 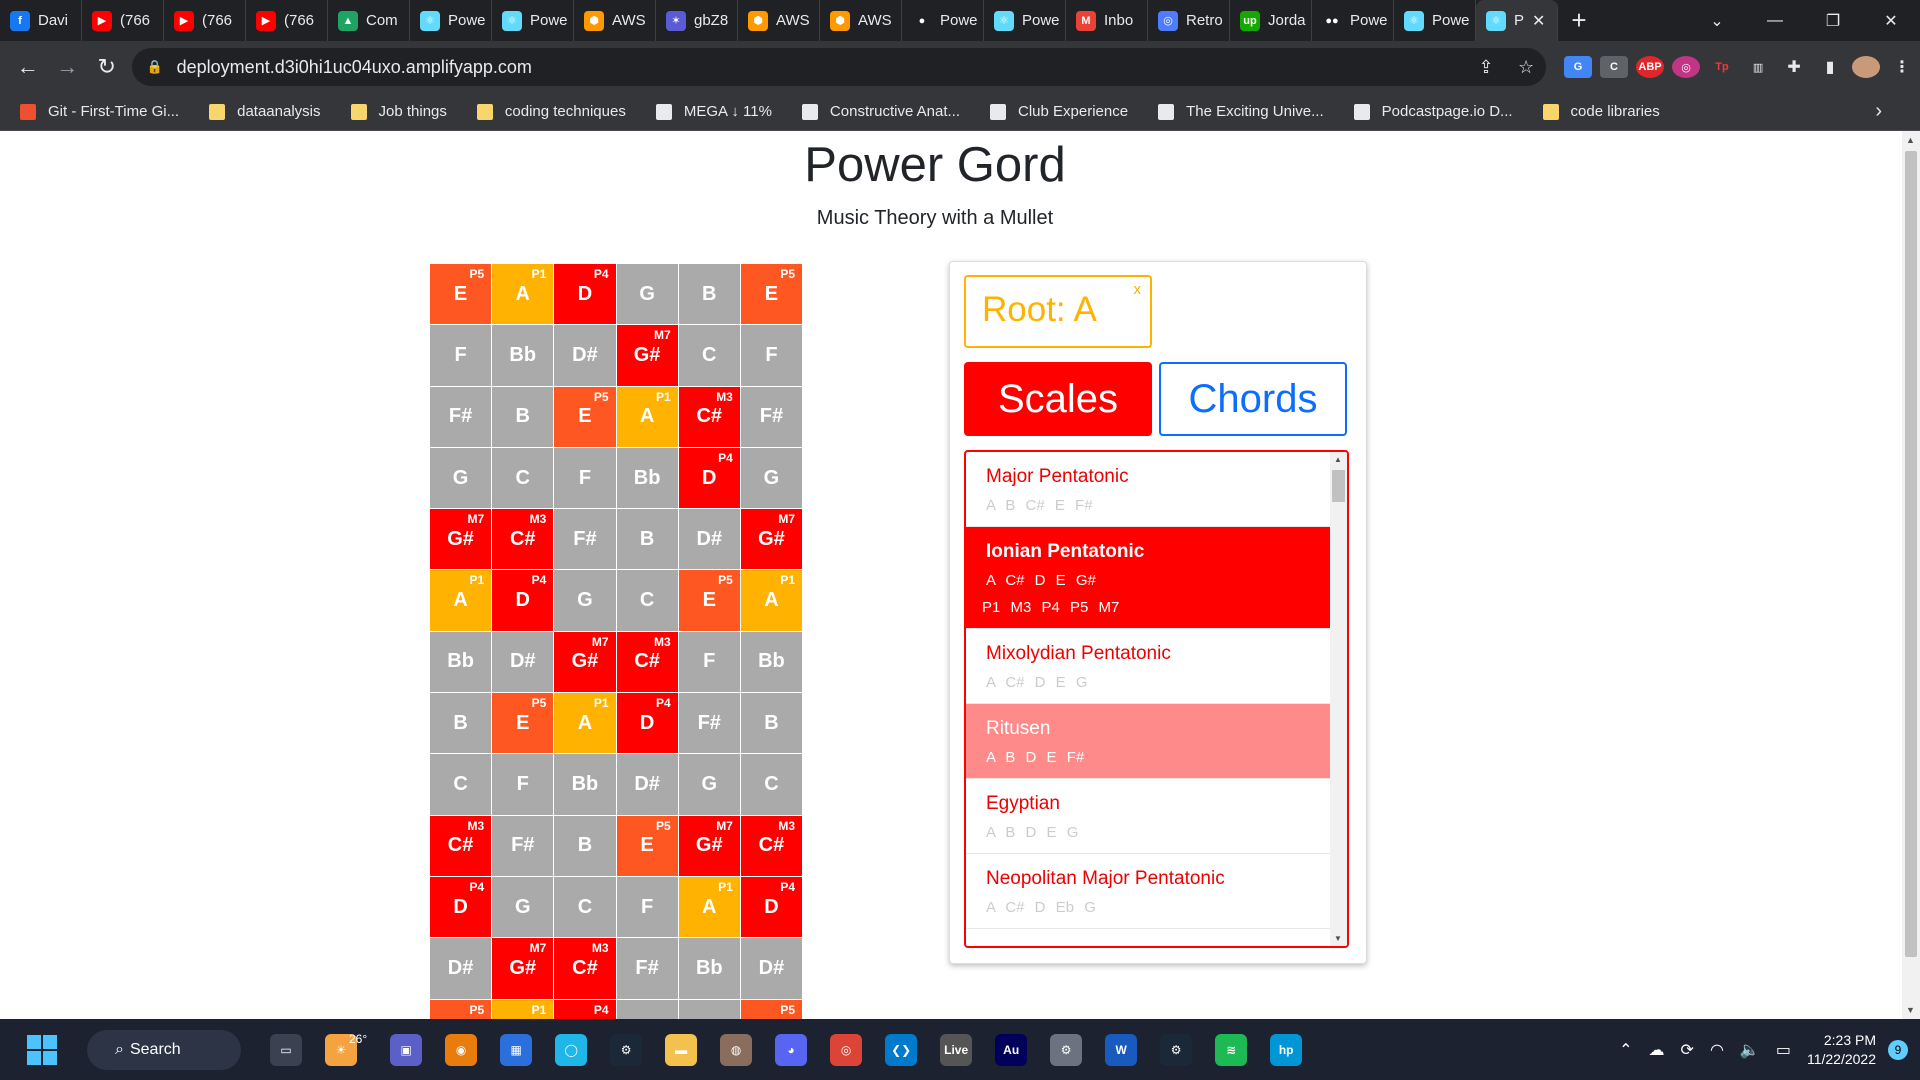 I want to click on notification-badge: 9, so click(x=1898, y=1049).